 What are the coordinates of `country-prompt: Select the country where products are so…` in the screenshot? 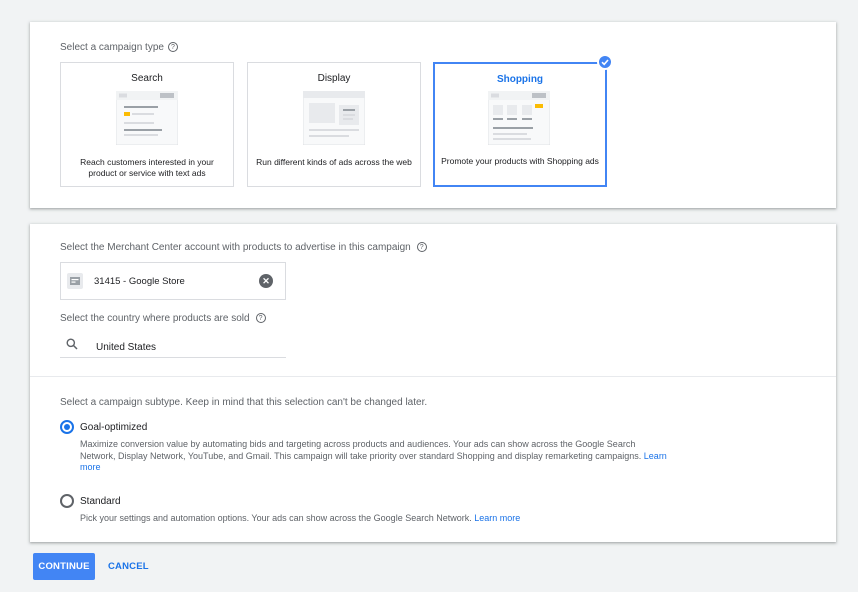 It's located at (163, 318).